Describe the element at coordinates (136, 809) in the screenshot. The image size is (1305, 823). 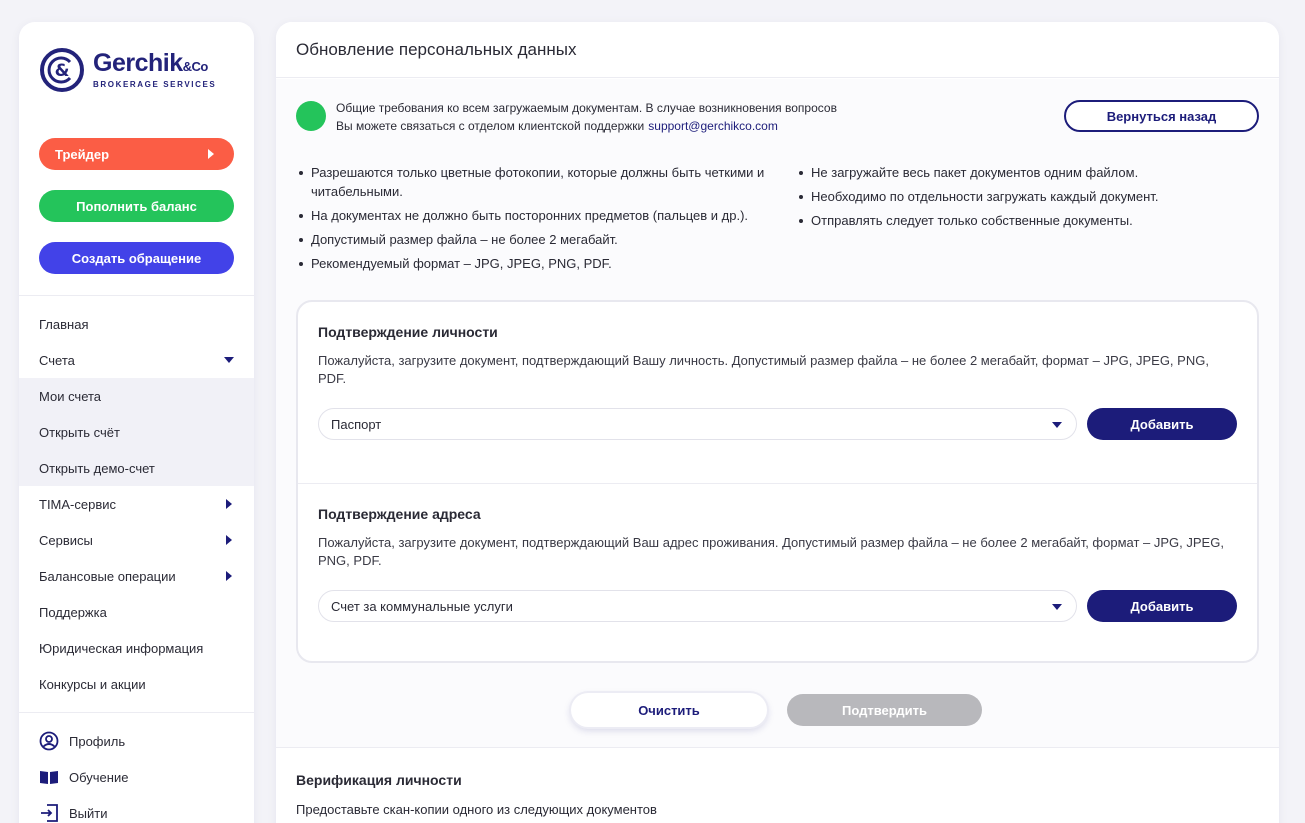
I see `sidebar-item-logout: Выйти` at that location.